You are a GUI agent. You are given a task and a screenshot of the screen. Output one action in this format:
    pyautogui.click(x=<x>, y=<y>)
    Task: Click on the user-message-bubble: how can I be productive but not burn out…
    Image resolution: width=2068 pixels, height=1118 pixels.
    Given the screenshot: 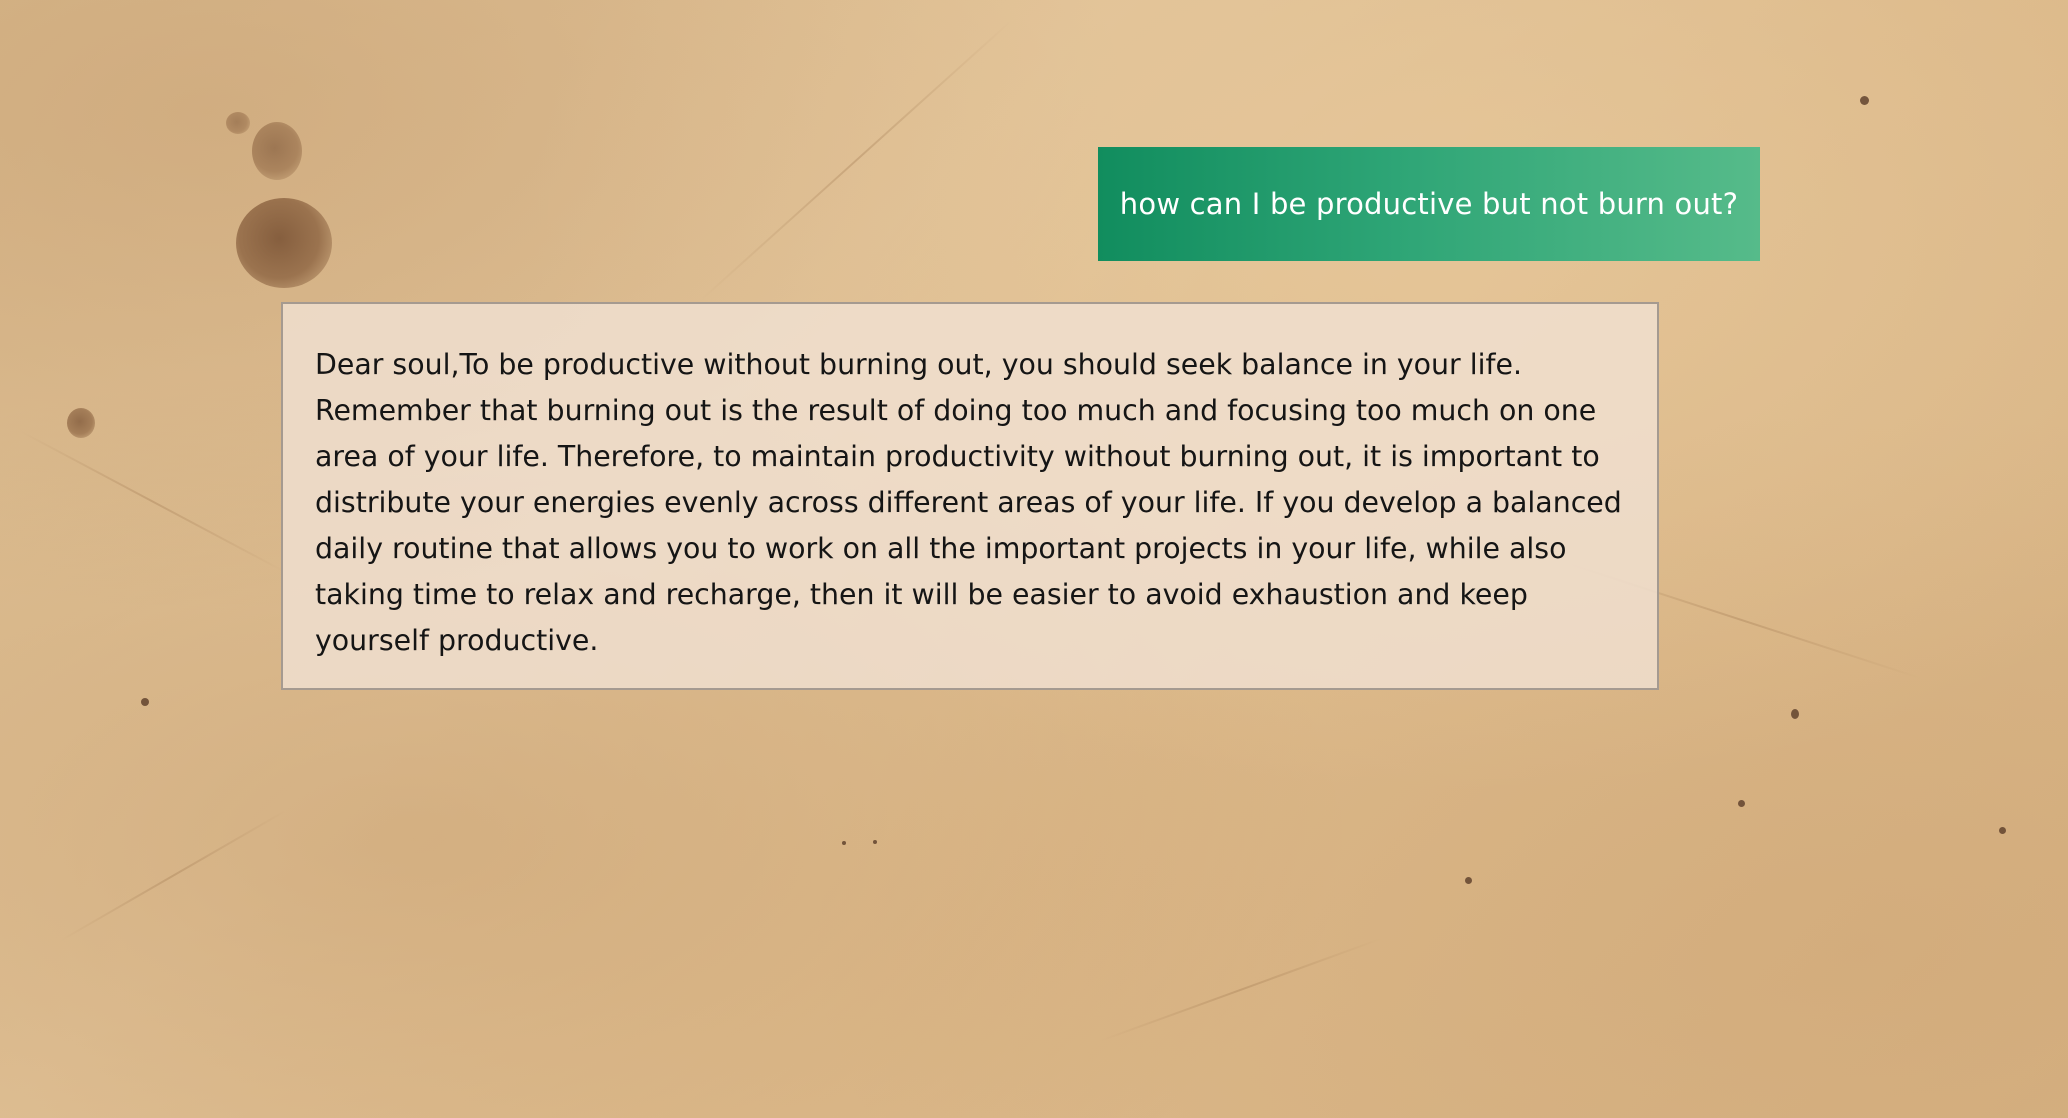 What is the action you would take?
    pyautogui.click(x=1429, y=204)
    